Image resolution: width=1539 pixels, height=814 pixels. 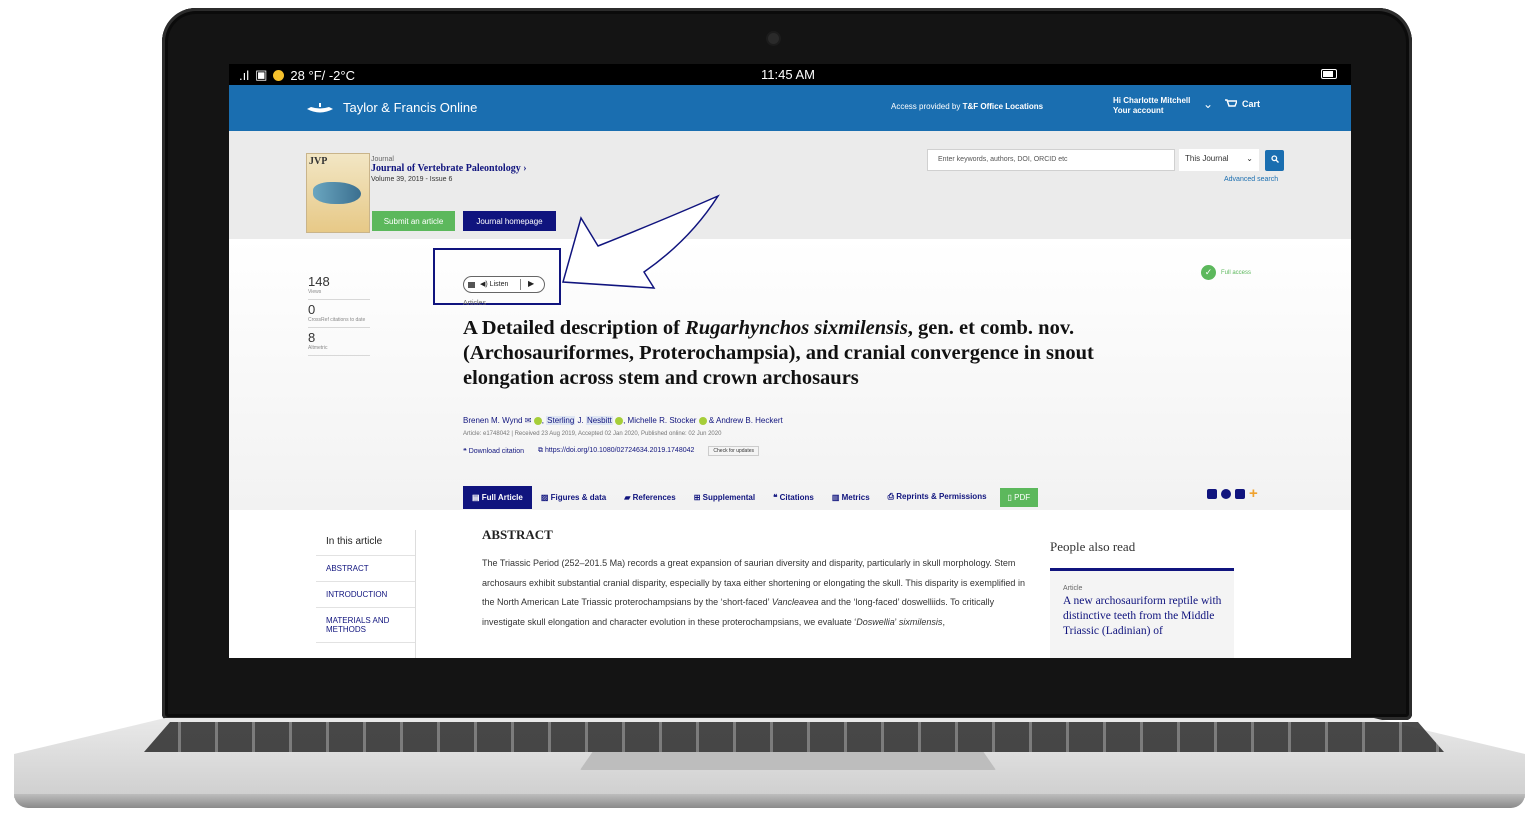 What do you see at coordinates (365, 595) in the screenshot?
I see `toc-item-introduction: INTRODUCTION` at bounding box center [365, 595].